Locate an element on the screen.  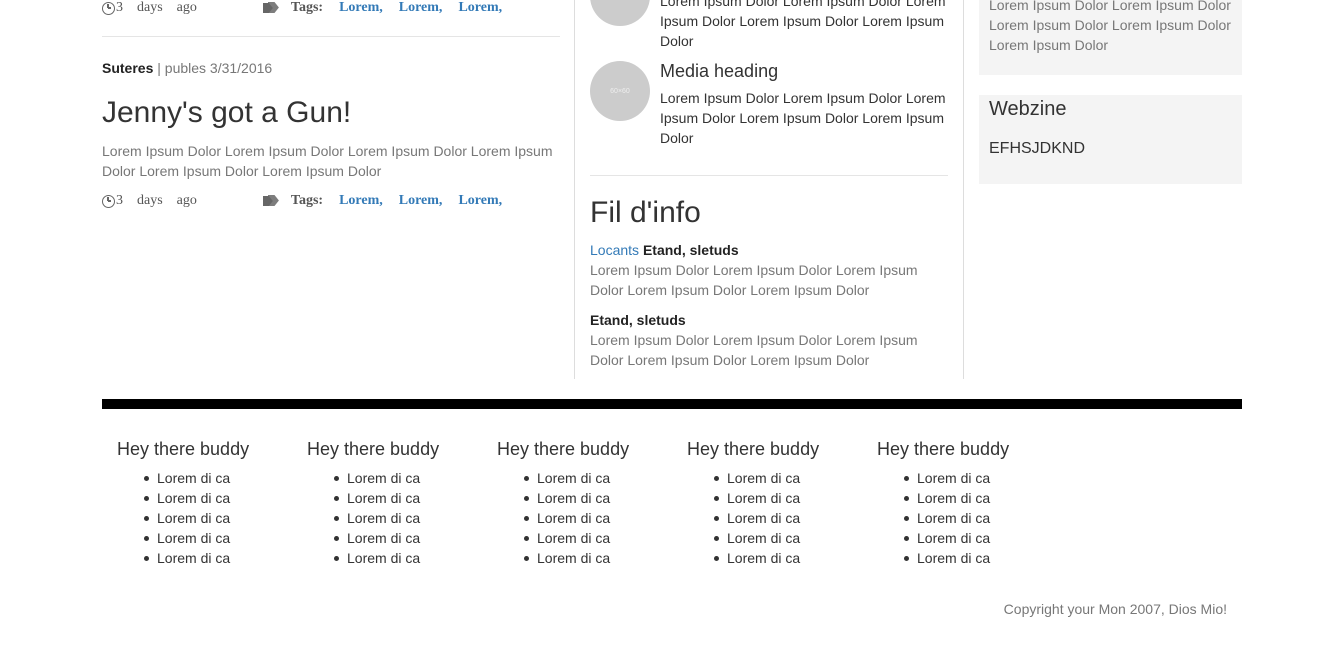
avatar-placeholder-label: 60×60 is located at coordinates (620, 91).